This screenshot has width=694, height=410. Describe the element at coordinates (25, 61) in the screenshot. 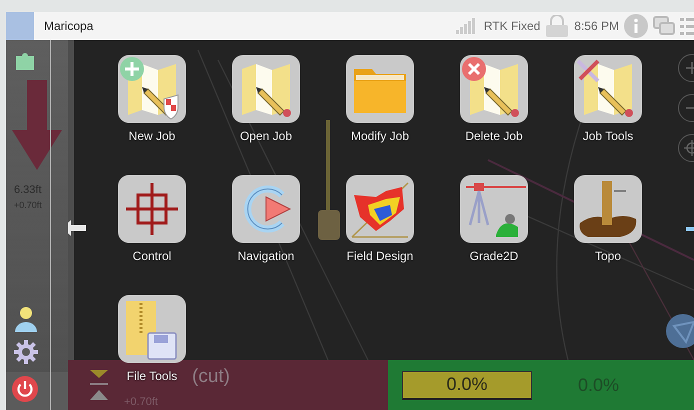

I see `puzzle-icon` at that location.